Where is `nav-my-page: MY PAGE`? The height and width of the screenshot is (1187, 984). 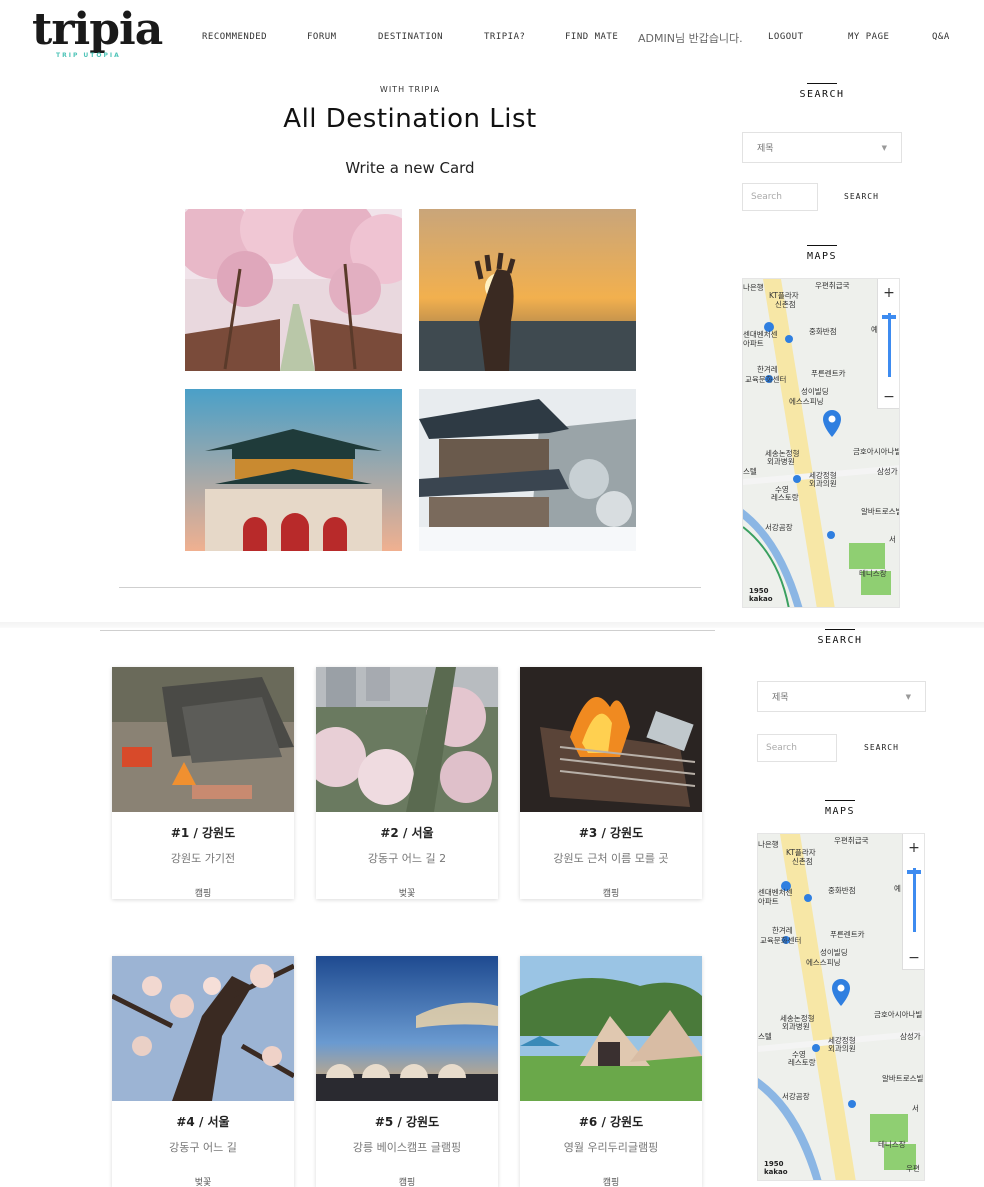
nav-my-page: MY PAGE is located at coordinates (868, 37).